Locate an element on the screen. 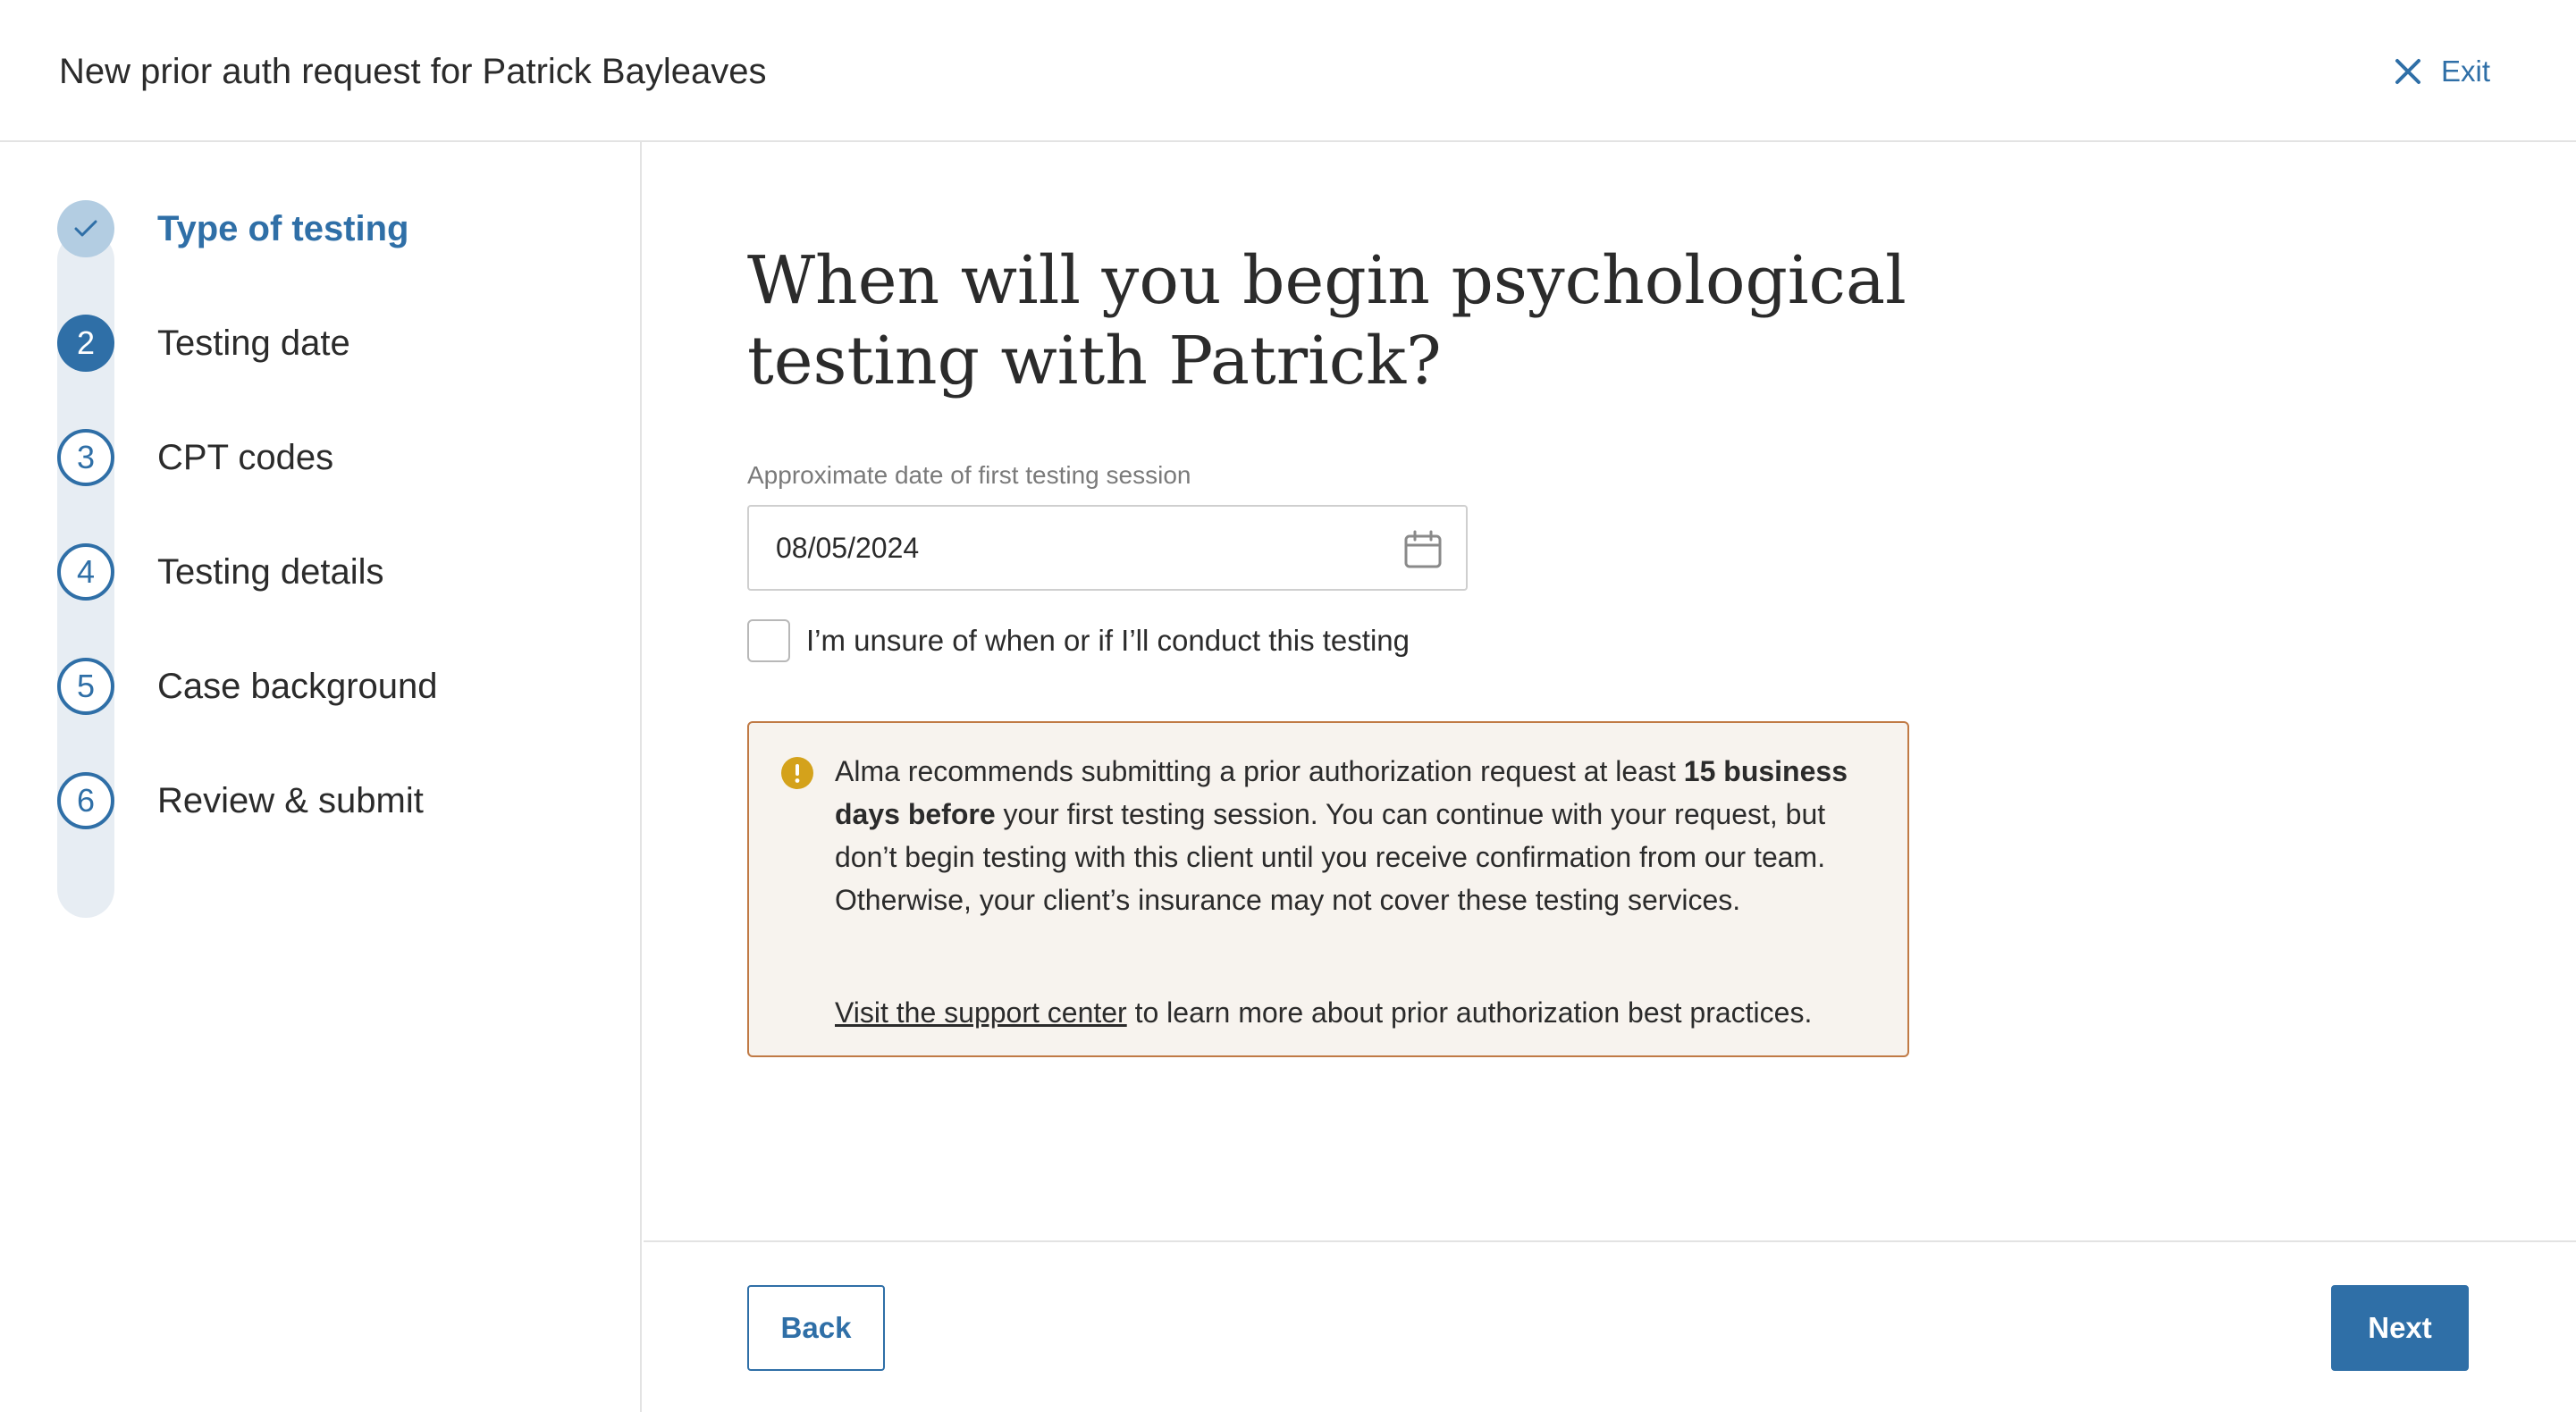  step-completed-indicator is located at coordinates (86, 228).